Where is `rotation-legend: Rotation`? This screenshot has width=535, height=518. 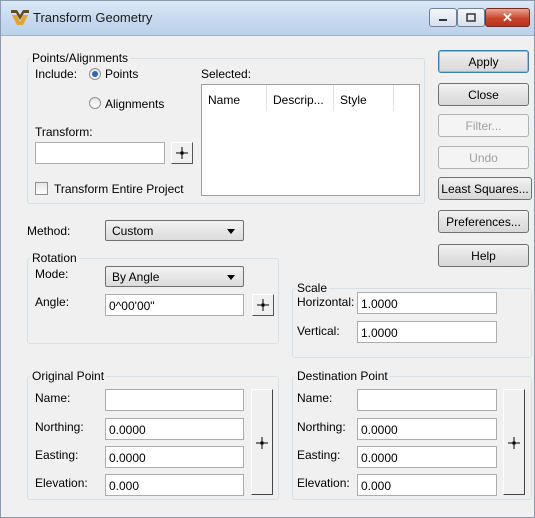 rotation-legend: Rotation is located at coordinates (54, 258).